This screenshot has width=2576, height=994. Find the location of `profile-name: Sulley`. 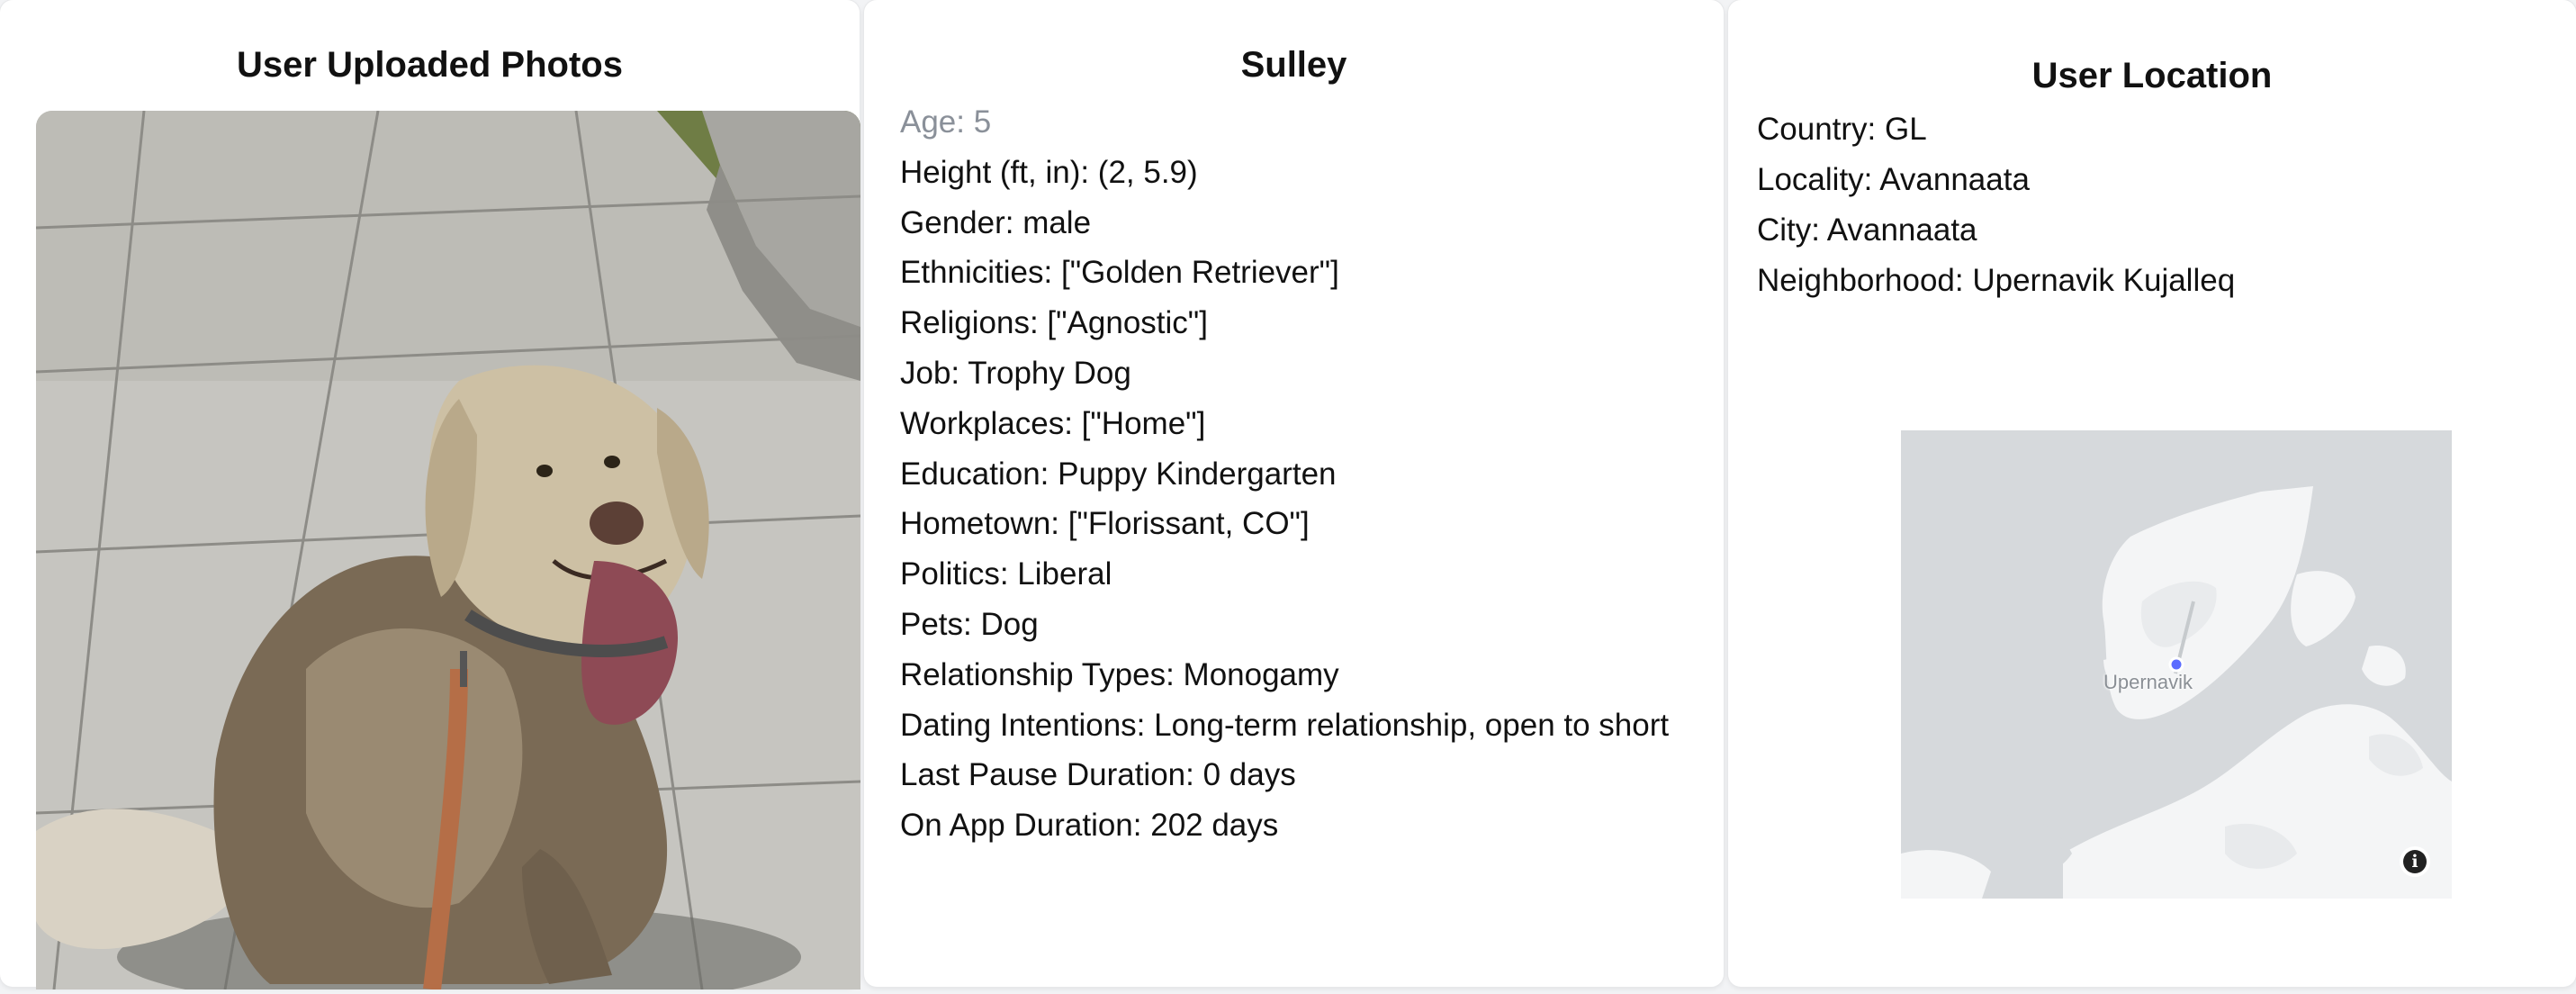

profile-name: Sulley is located at coordinates (1293, 65).